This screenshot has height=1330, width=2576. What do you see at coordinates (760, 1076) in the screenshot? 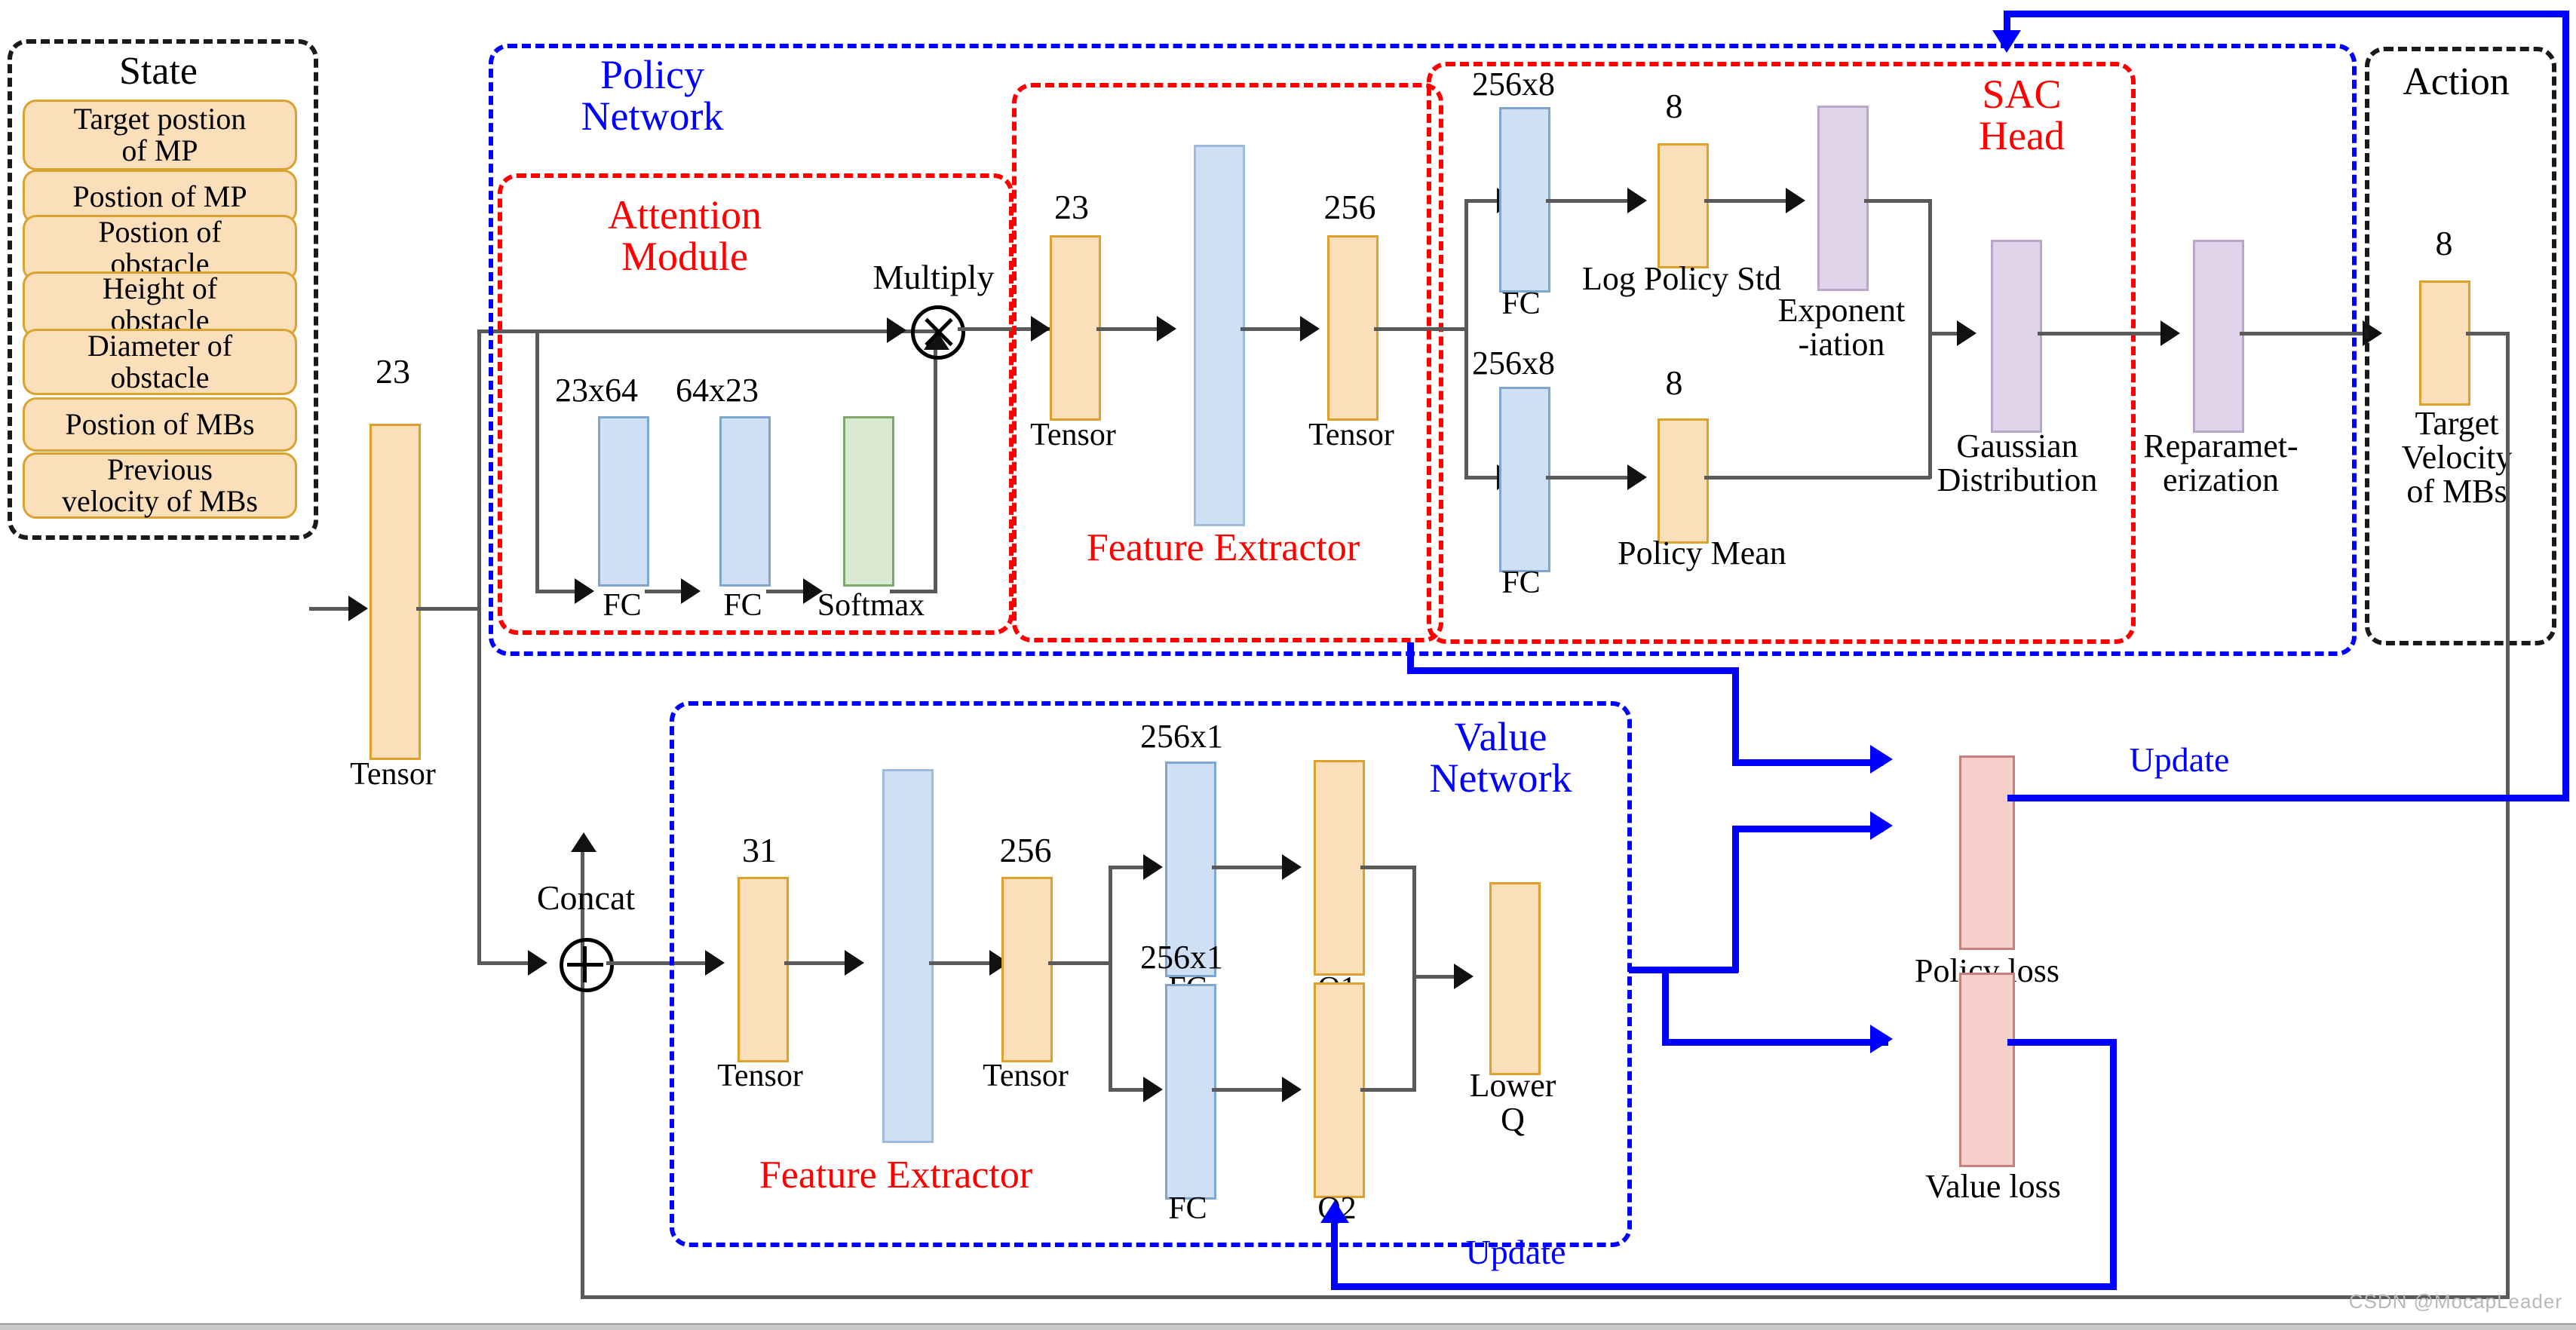
I see `vfe-in-tensor-label: Tensor` at bounding box center [760, 1076].